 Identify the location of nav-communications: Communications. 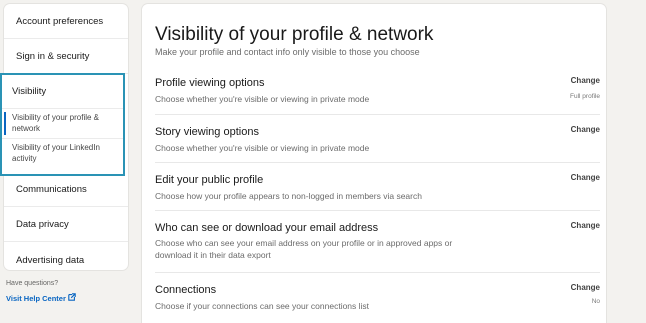
(66, 189).